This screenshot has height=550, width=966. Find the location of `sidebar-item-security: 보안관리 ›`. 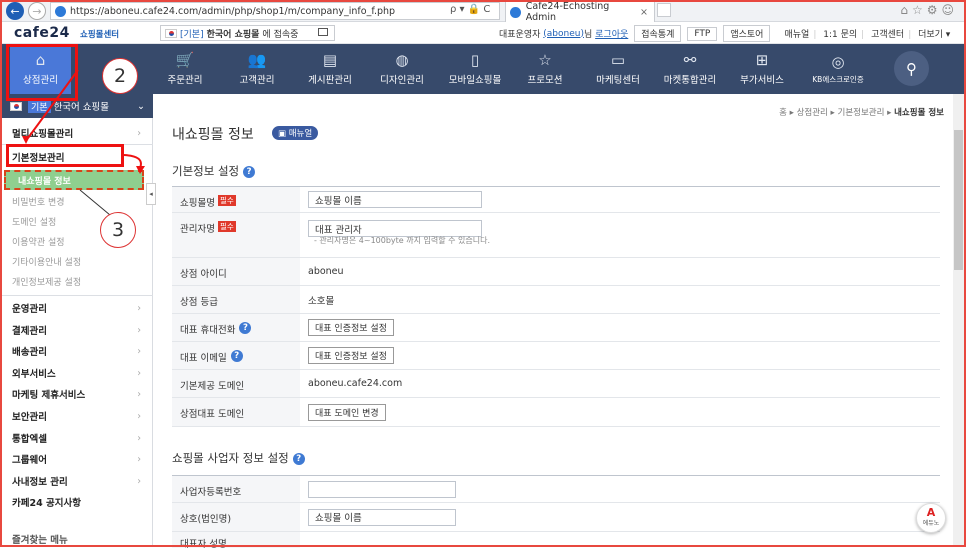

sidebar-item-security: 보안관리 › is located at coordinates (76, 416).